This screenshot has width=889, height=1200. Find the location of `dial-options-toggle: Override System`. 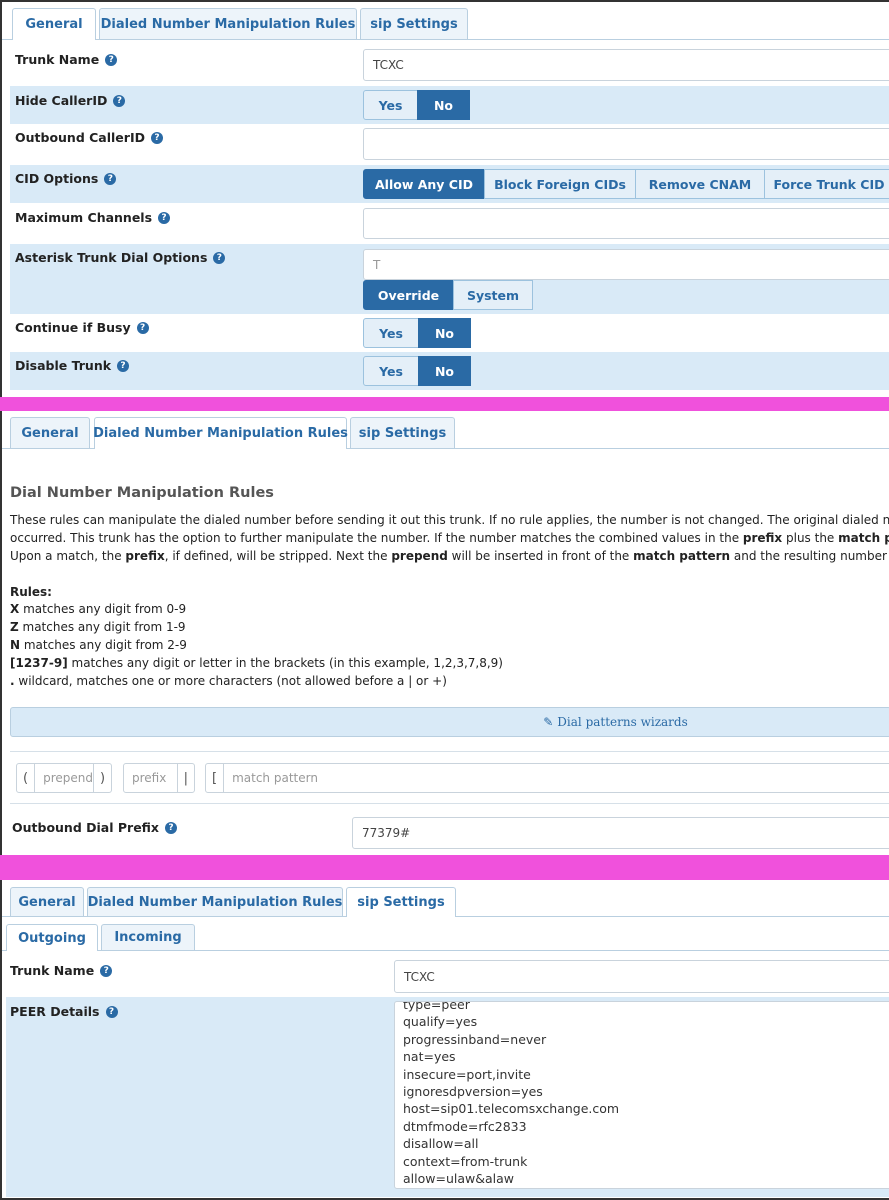

dial-options-toggle: Override System is located at coordinates (448, 295).